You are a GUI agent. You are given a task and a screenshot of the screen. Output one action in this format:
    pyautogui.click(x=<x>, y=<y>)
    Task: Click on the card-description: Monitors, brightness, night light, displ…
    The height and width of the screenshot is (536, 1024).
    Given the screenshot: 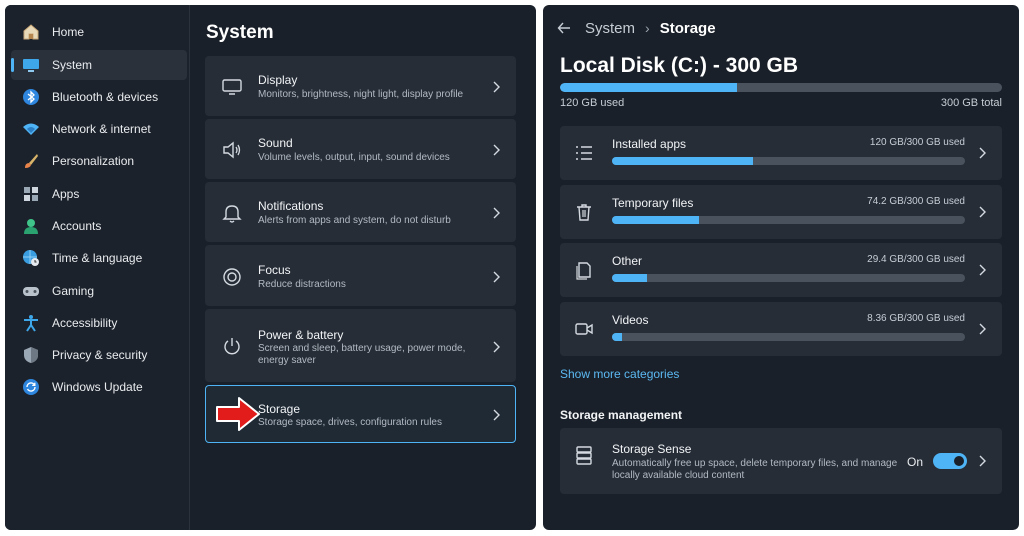 What is the action you would take?
    pyautogui.click(x=361, y=94)
    